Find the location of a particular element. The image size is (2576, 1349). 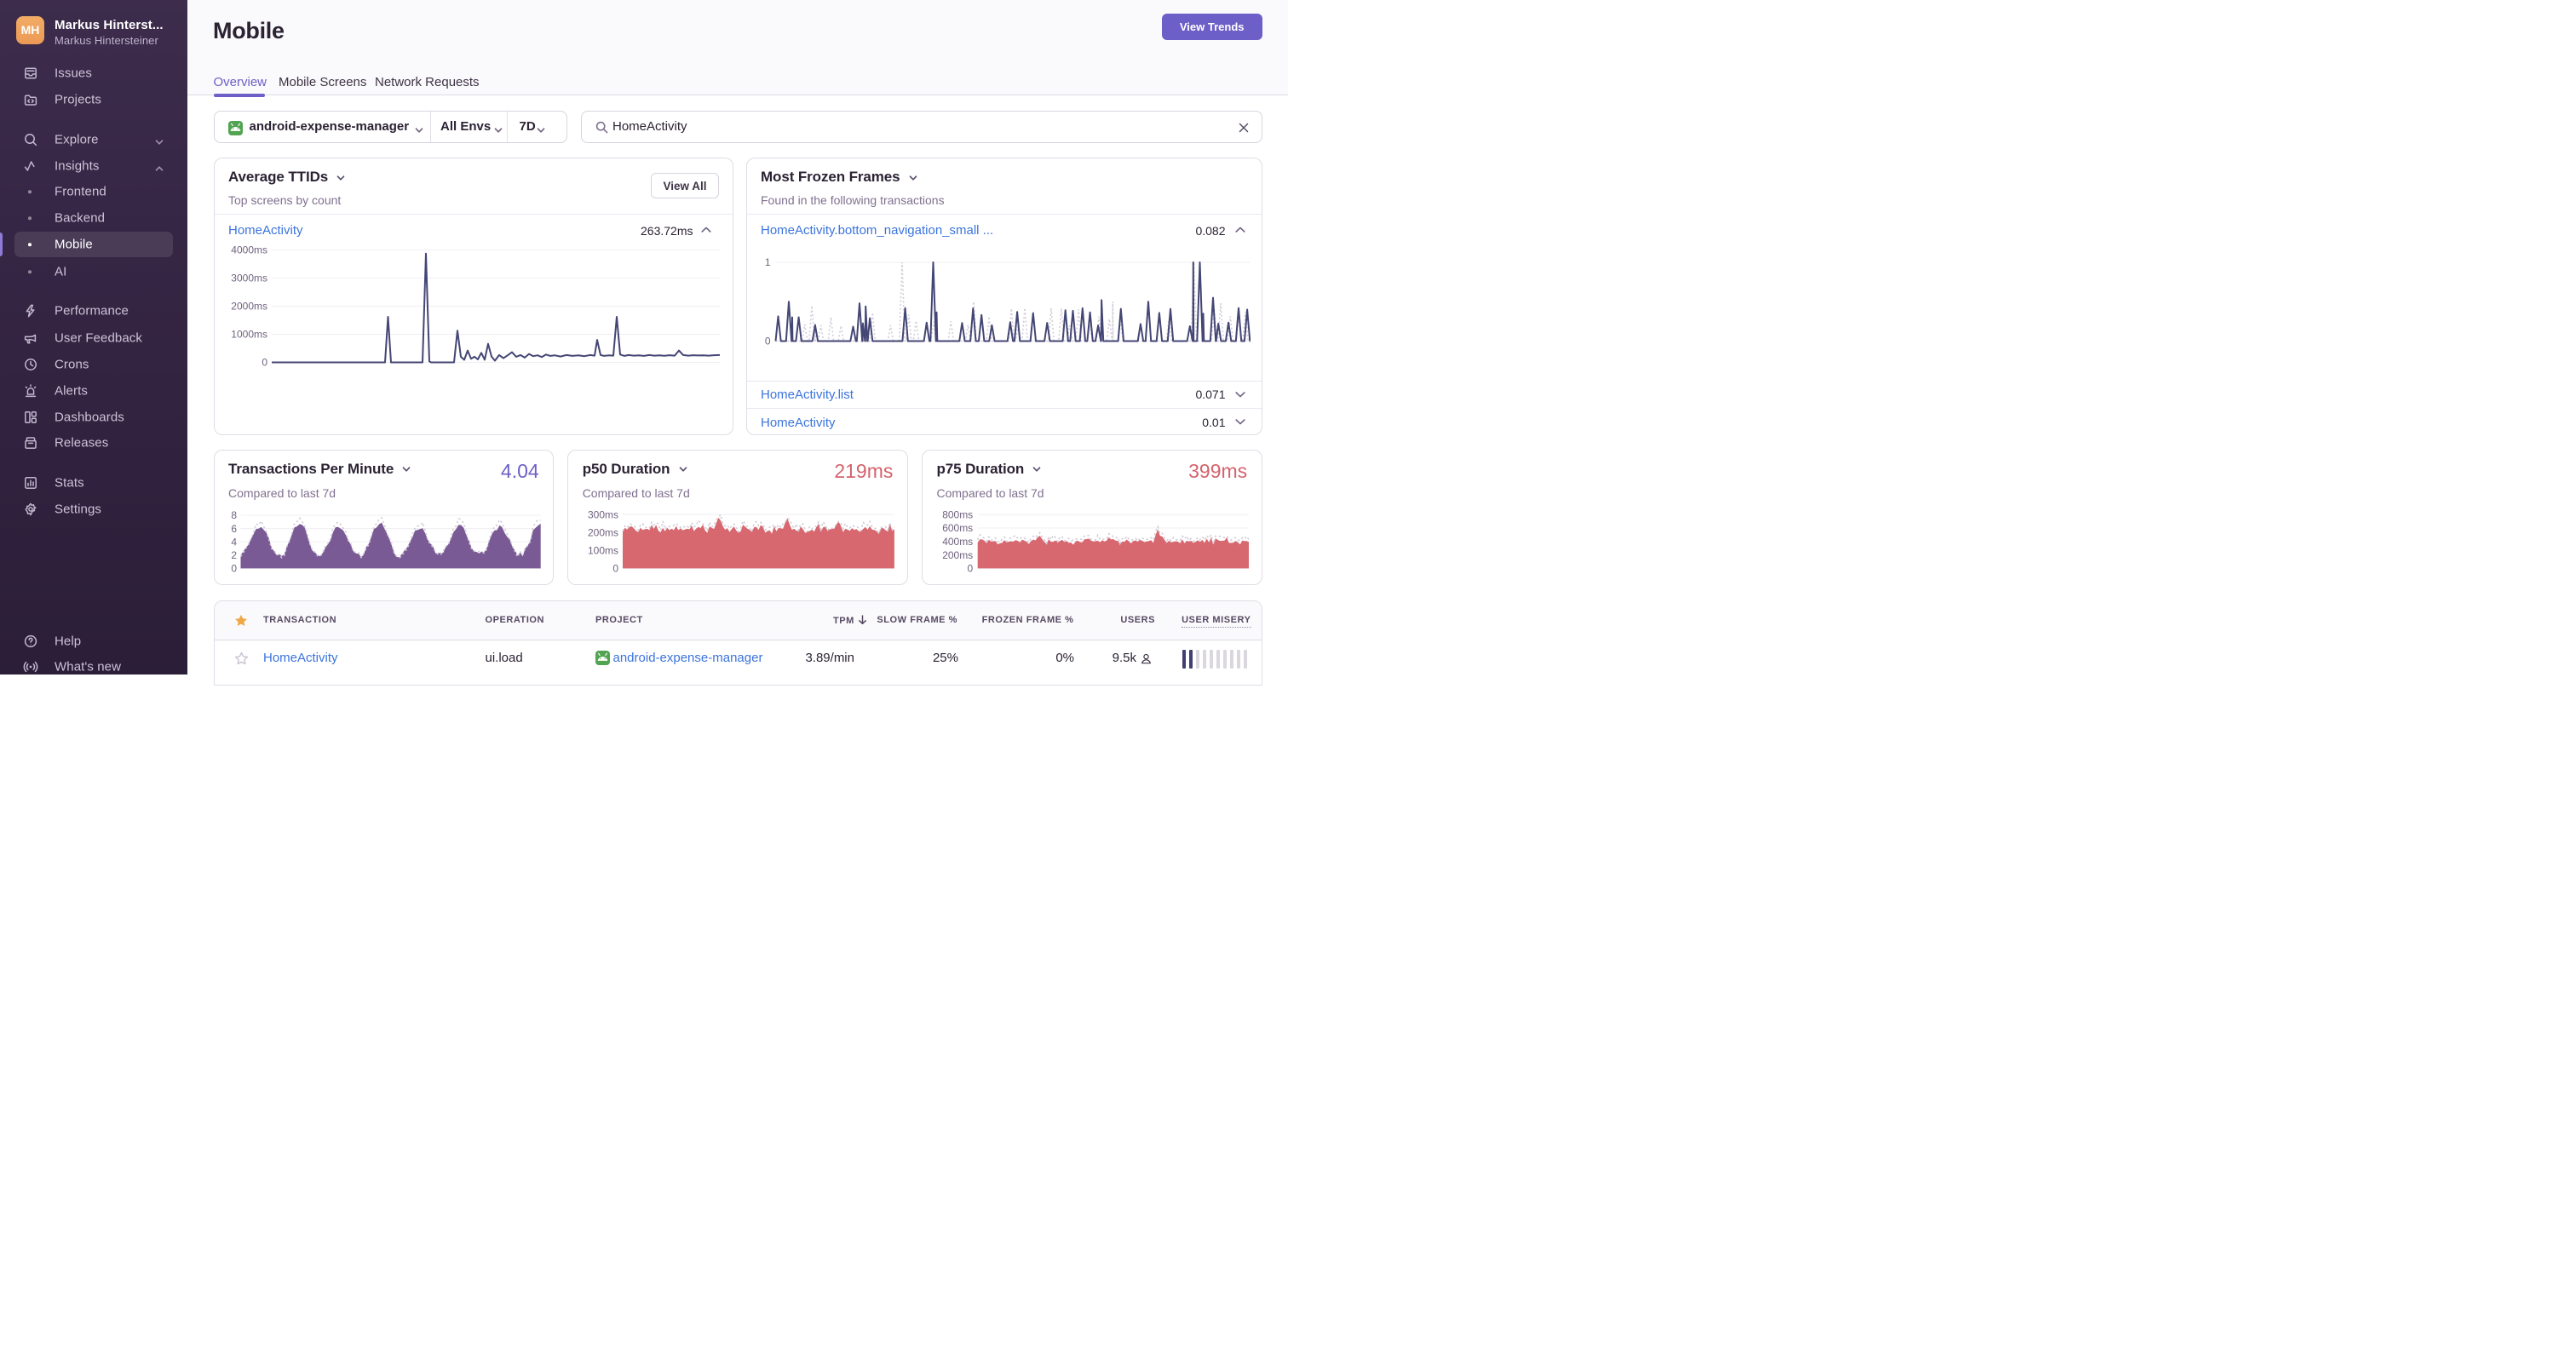

svg-text: 8 is located at coordinates (234, 515).